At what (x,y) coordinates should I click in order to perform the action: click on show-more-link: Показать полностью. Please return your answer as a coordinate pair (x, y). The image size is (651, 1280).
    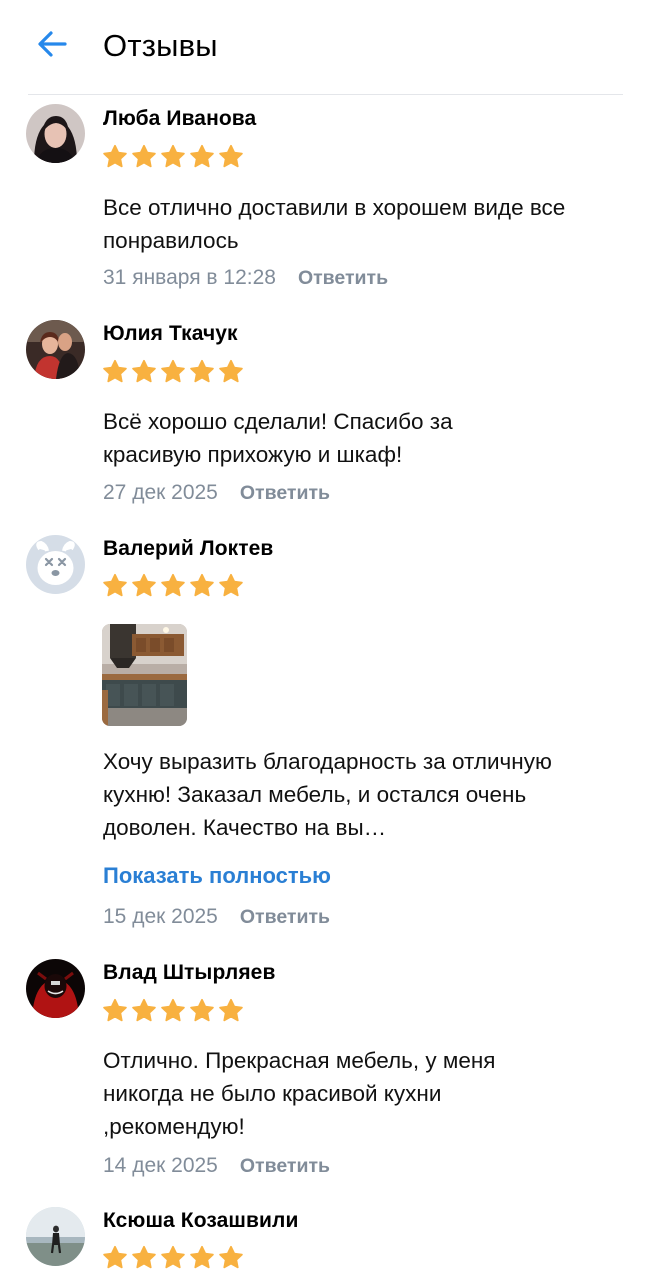
    Looking at the image, I should click on (217, 876).